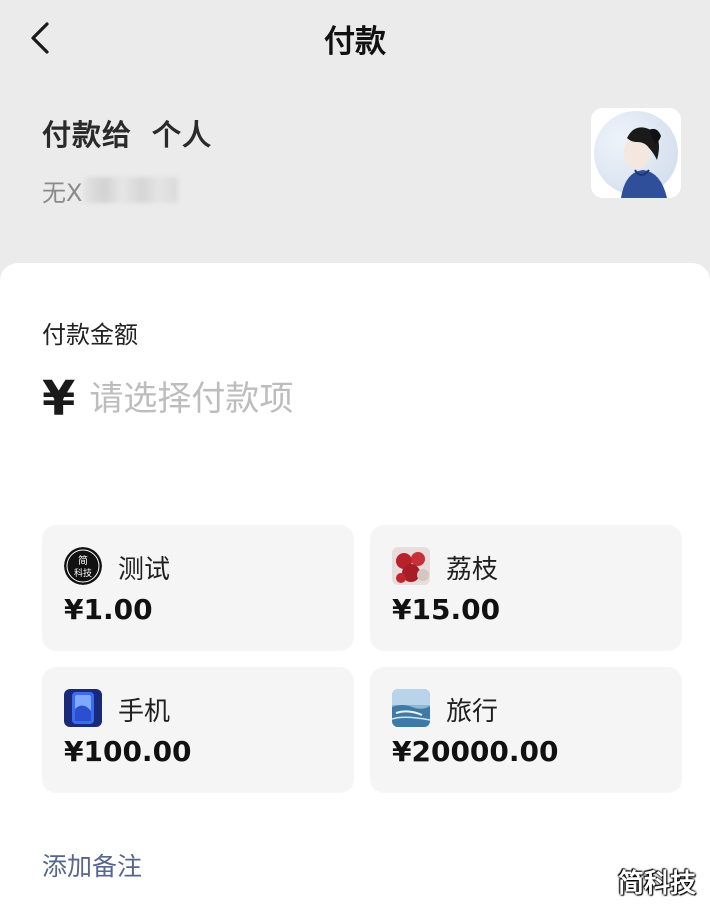  Describe the element at coordinates (144, 570) in the screenshot. I see `item-name: 测试` at that location.